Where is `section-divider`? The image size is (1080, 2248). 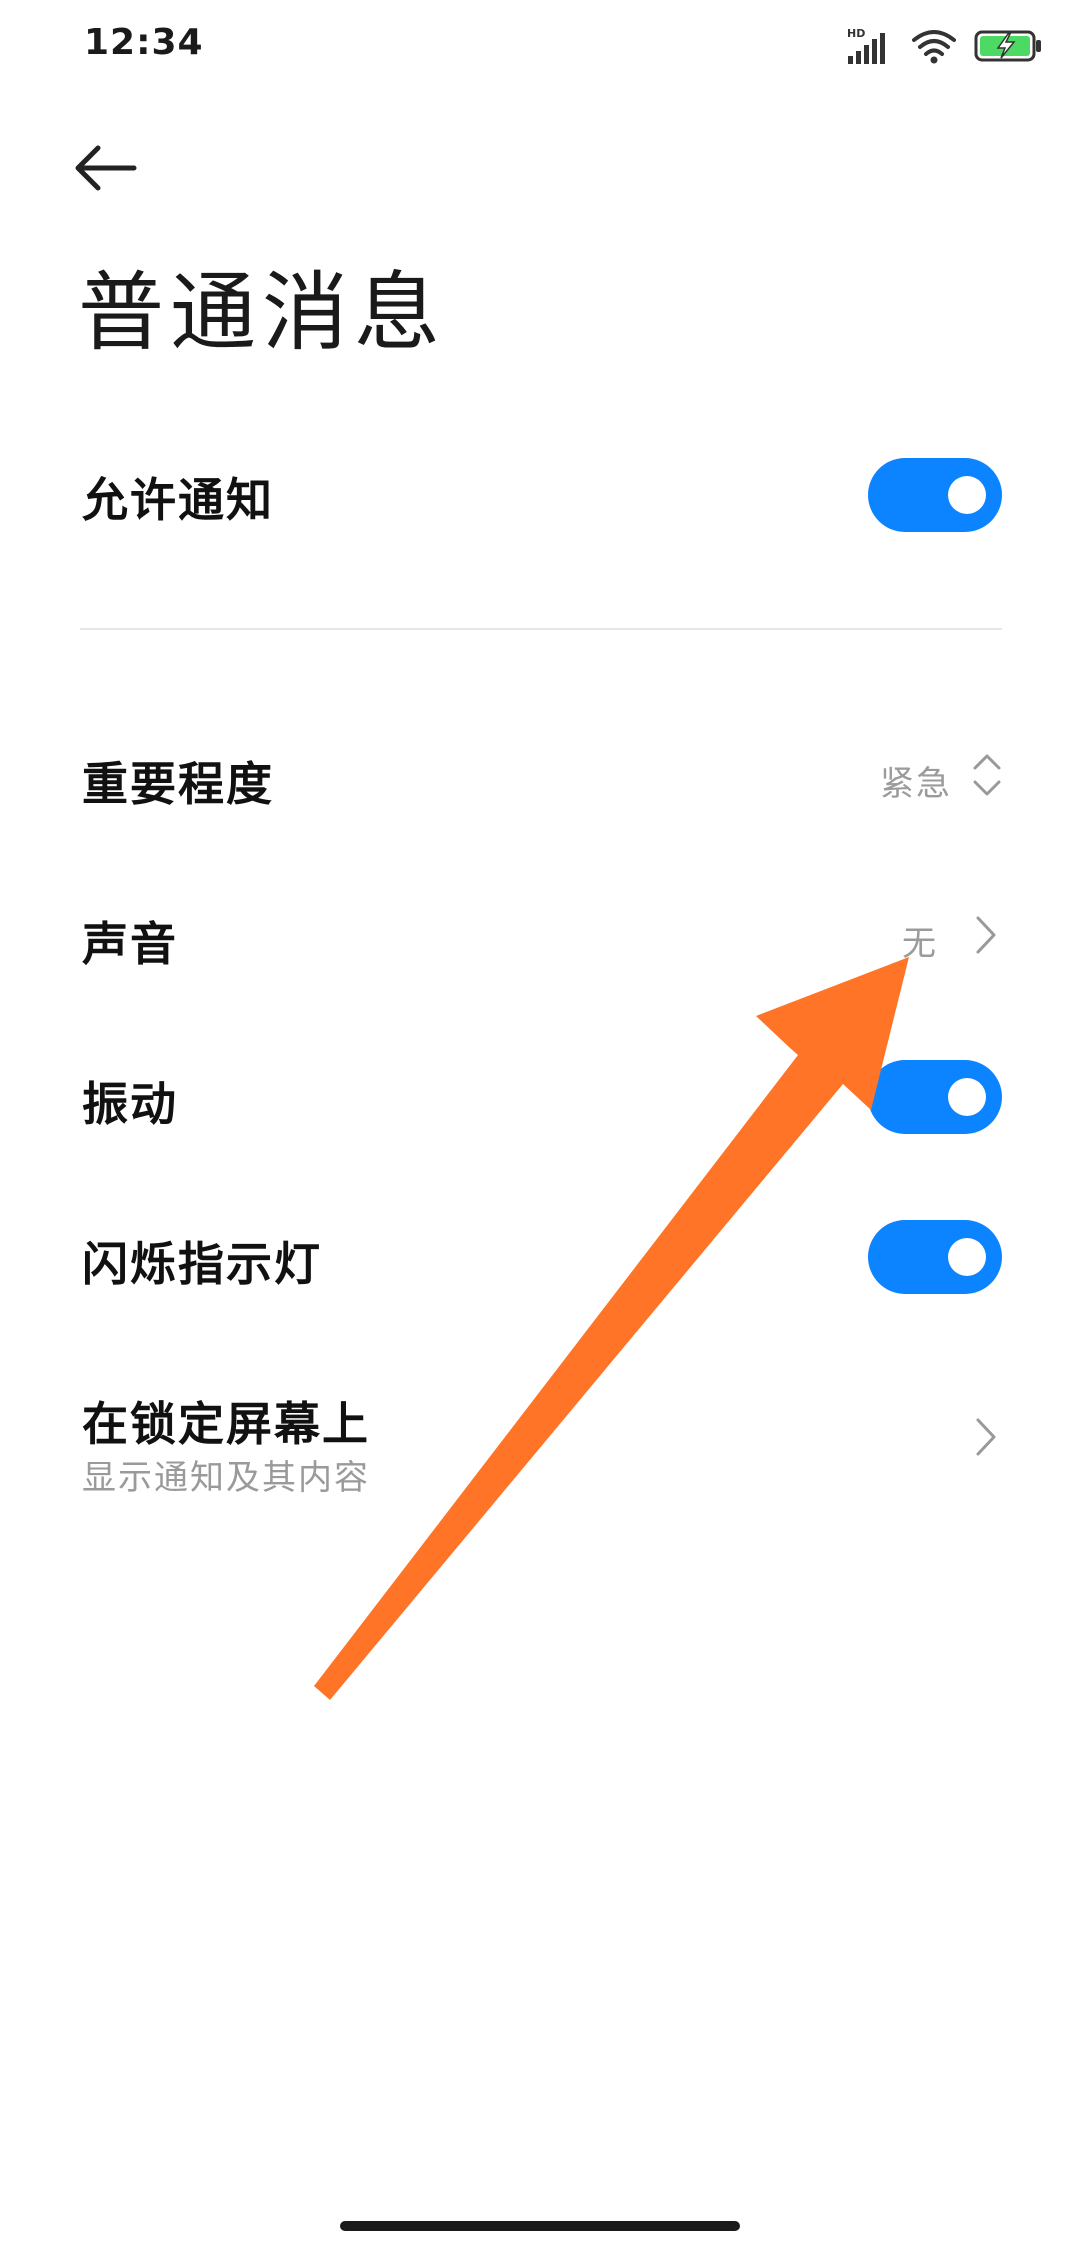
section-divider is located at coordinates (541, 629).